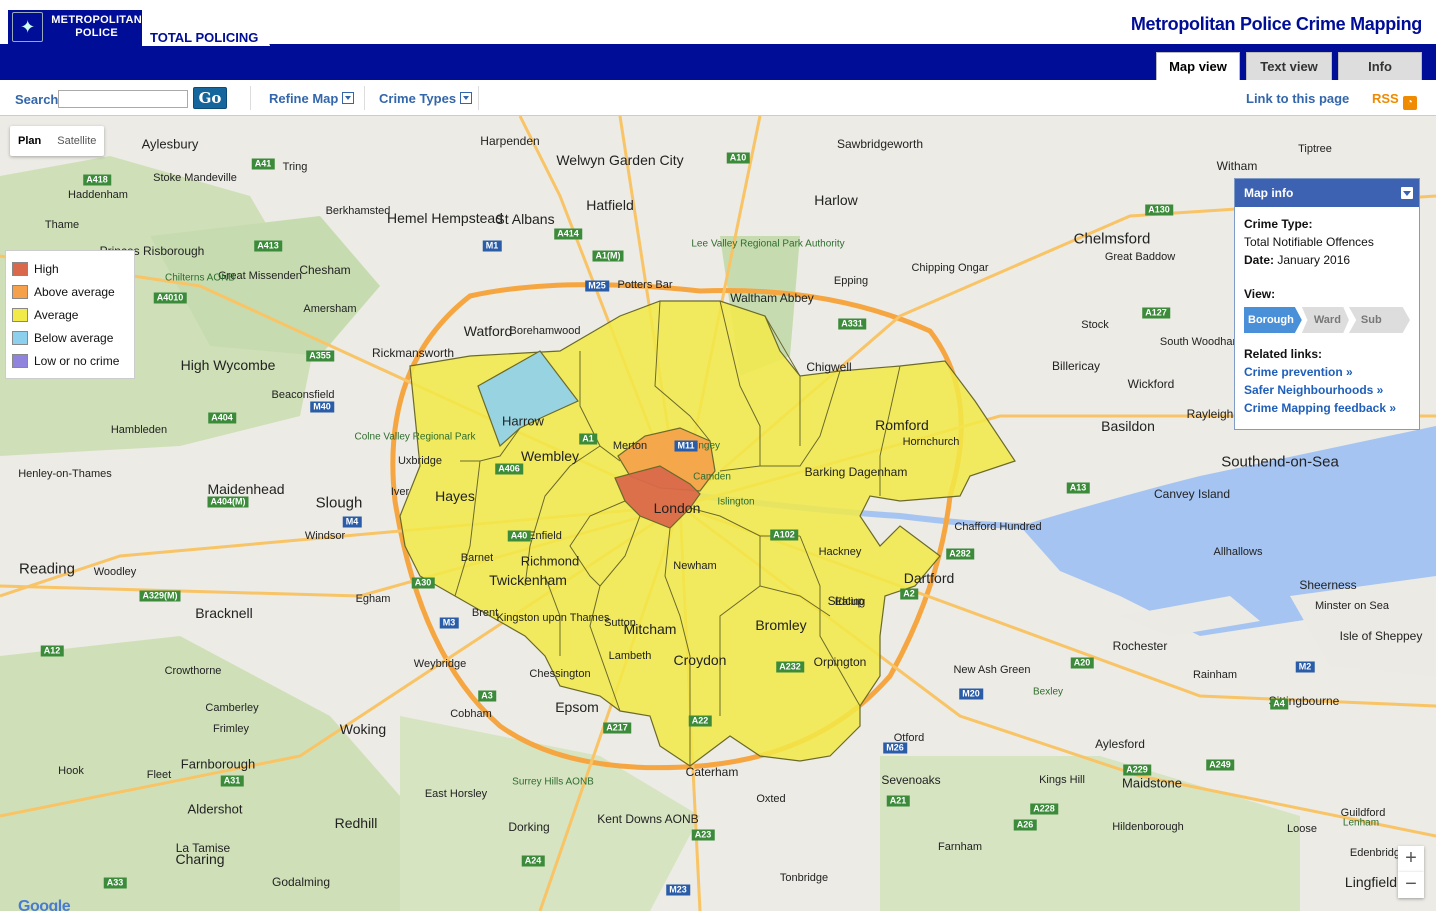 This screenshot has height=911, width=1436. What do you see at coordinates (840, 662) in the screenshot?
I see `place-label: Orpington` at bounding box center [840, 662].